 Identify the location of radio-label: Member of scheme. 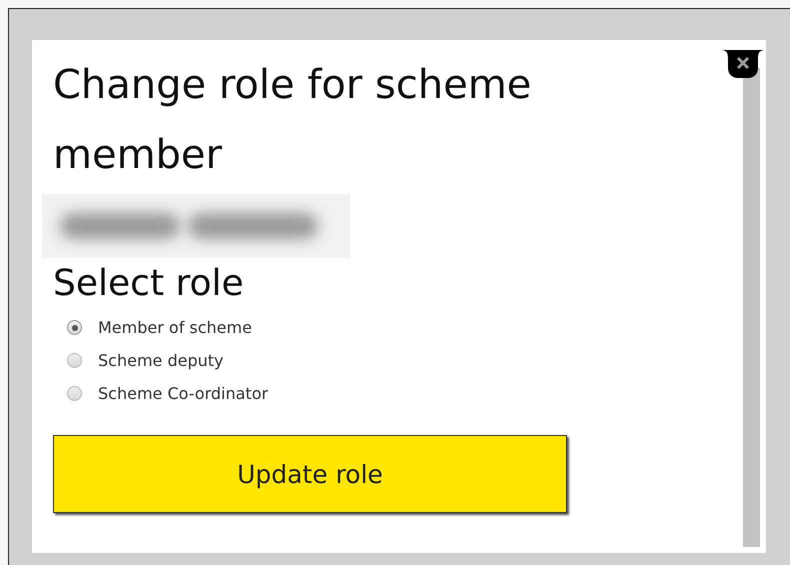
(175, 327).